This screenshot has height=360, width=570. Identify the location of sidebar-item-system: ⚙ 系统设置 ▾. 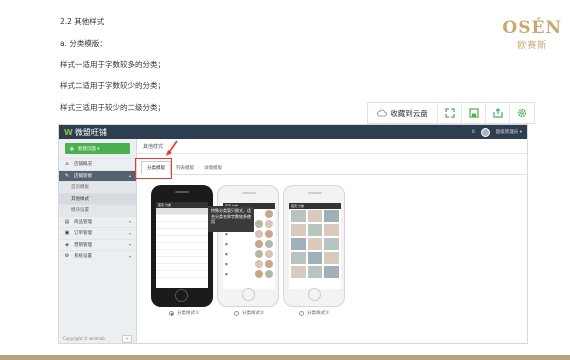
(97, 256).